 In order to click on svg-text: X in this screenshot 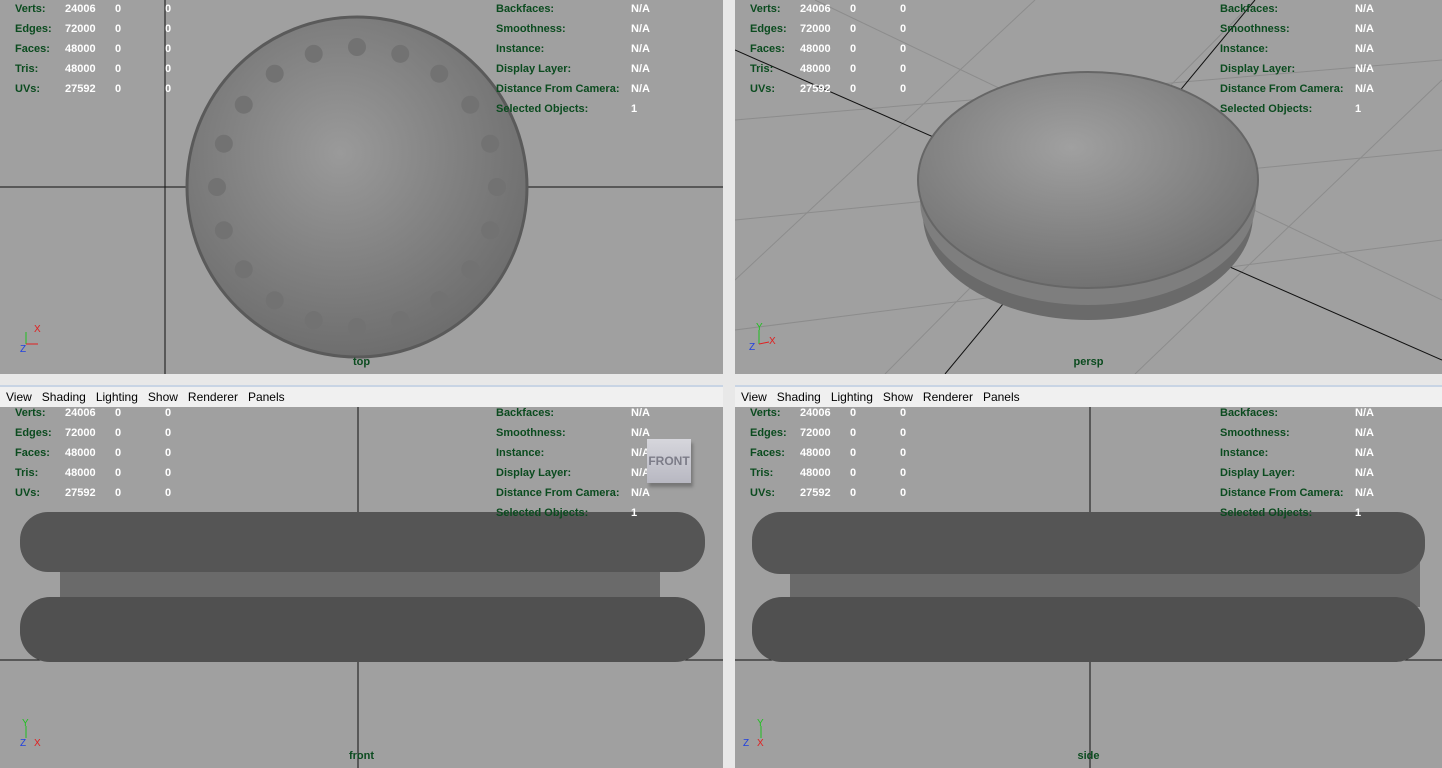, I will do `click(772, 341)`.